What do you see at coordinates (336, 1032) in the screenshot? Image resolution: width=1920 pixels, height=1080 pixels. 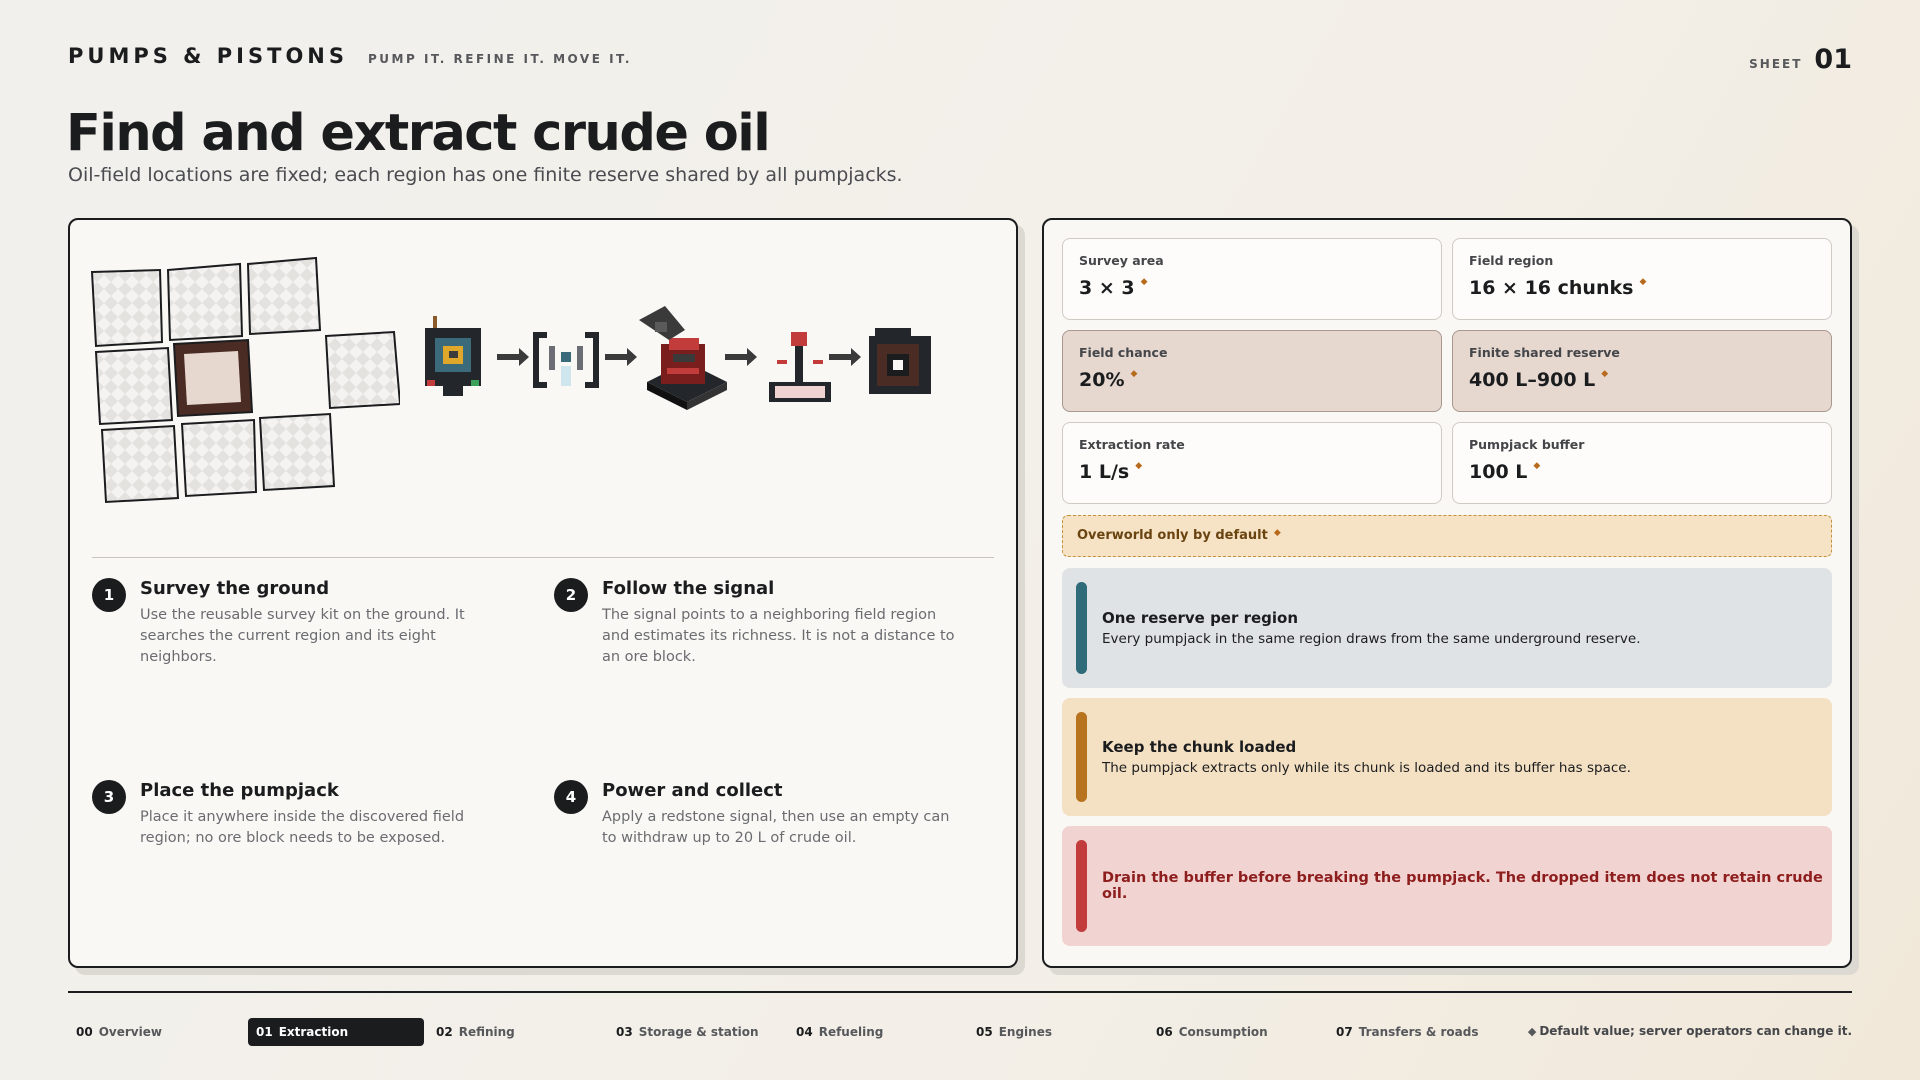 I see `nav-item-extraction: 01 Extraction` at bounding box center [336, 1032].